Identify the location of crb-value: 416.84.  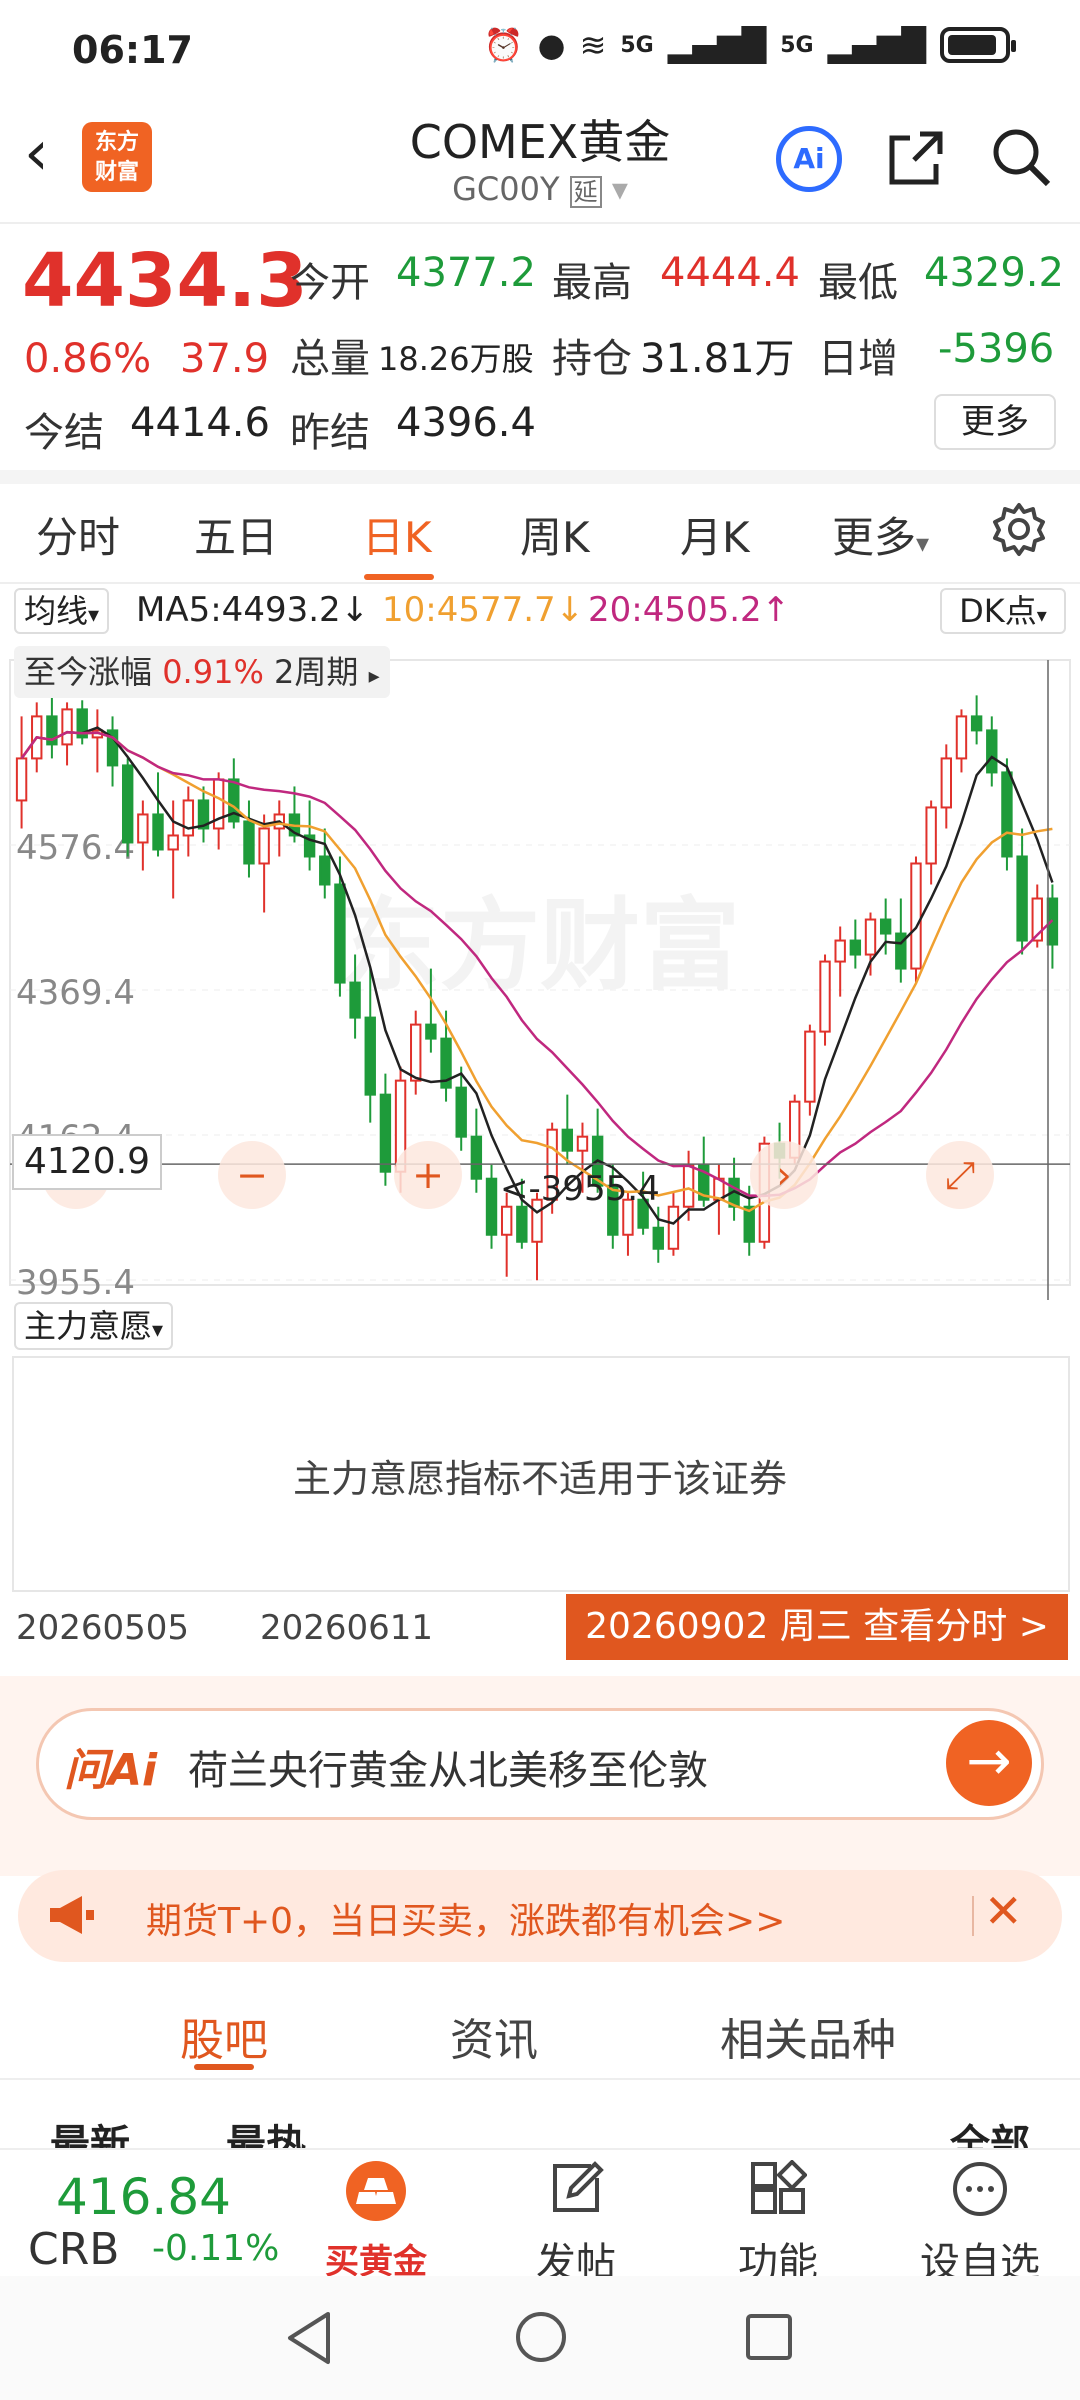
(143, 2197).